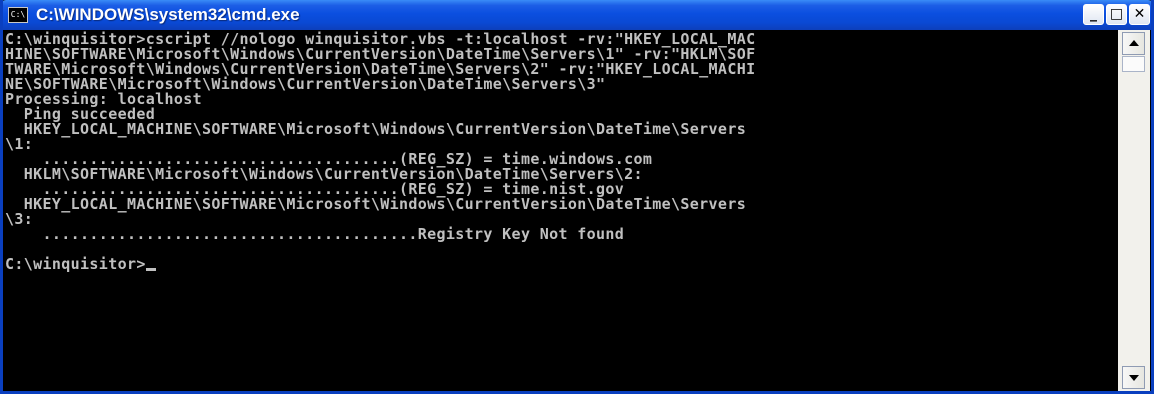 The height and width of the screenshot is (394, 1154). I want to click on maximize-icon: □, so click(1116, 14).